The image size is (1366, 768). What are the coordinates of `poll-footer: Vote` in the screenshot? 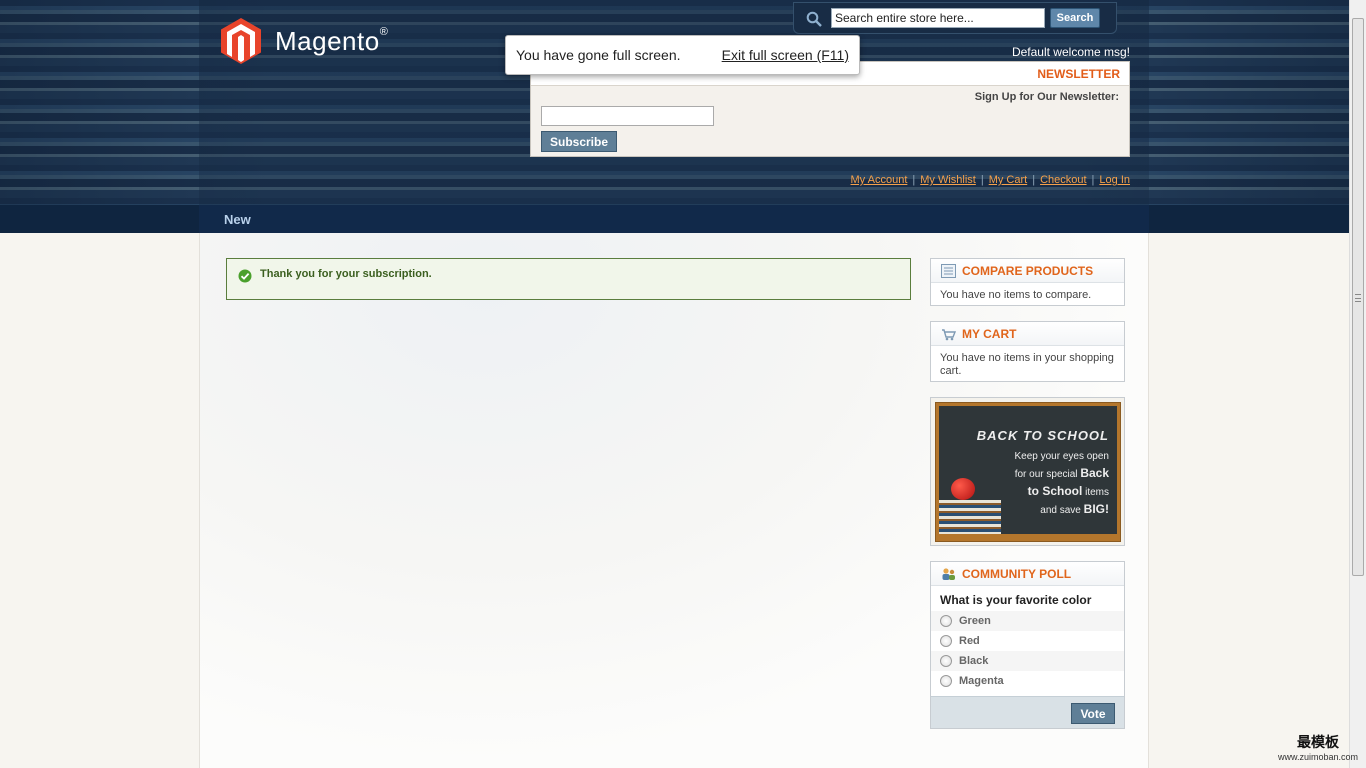 It's located at (1027, 712).